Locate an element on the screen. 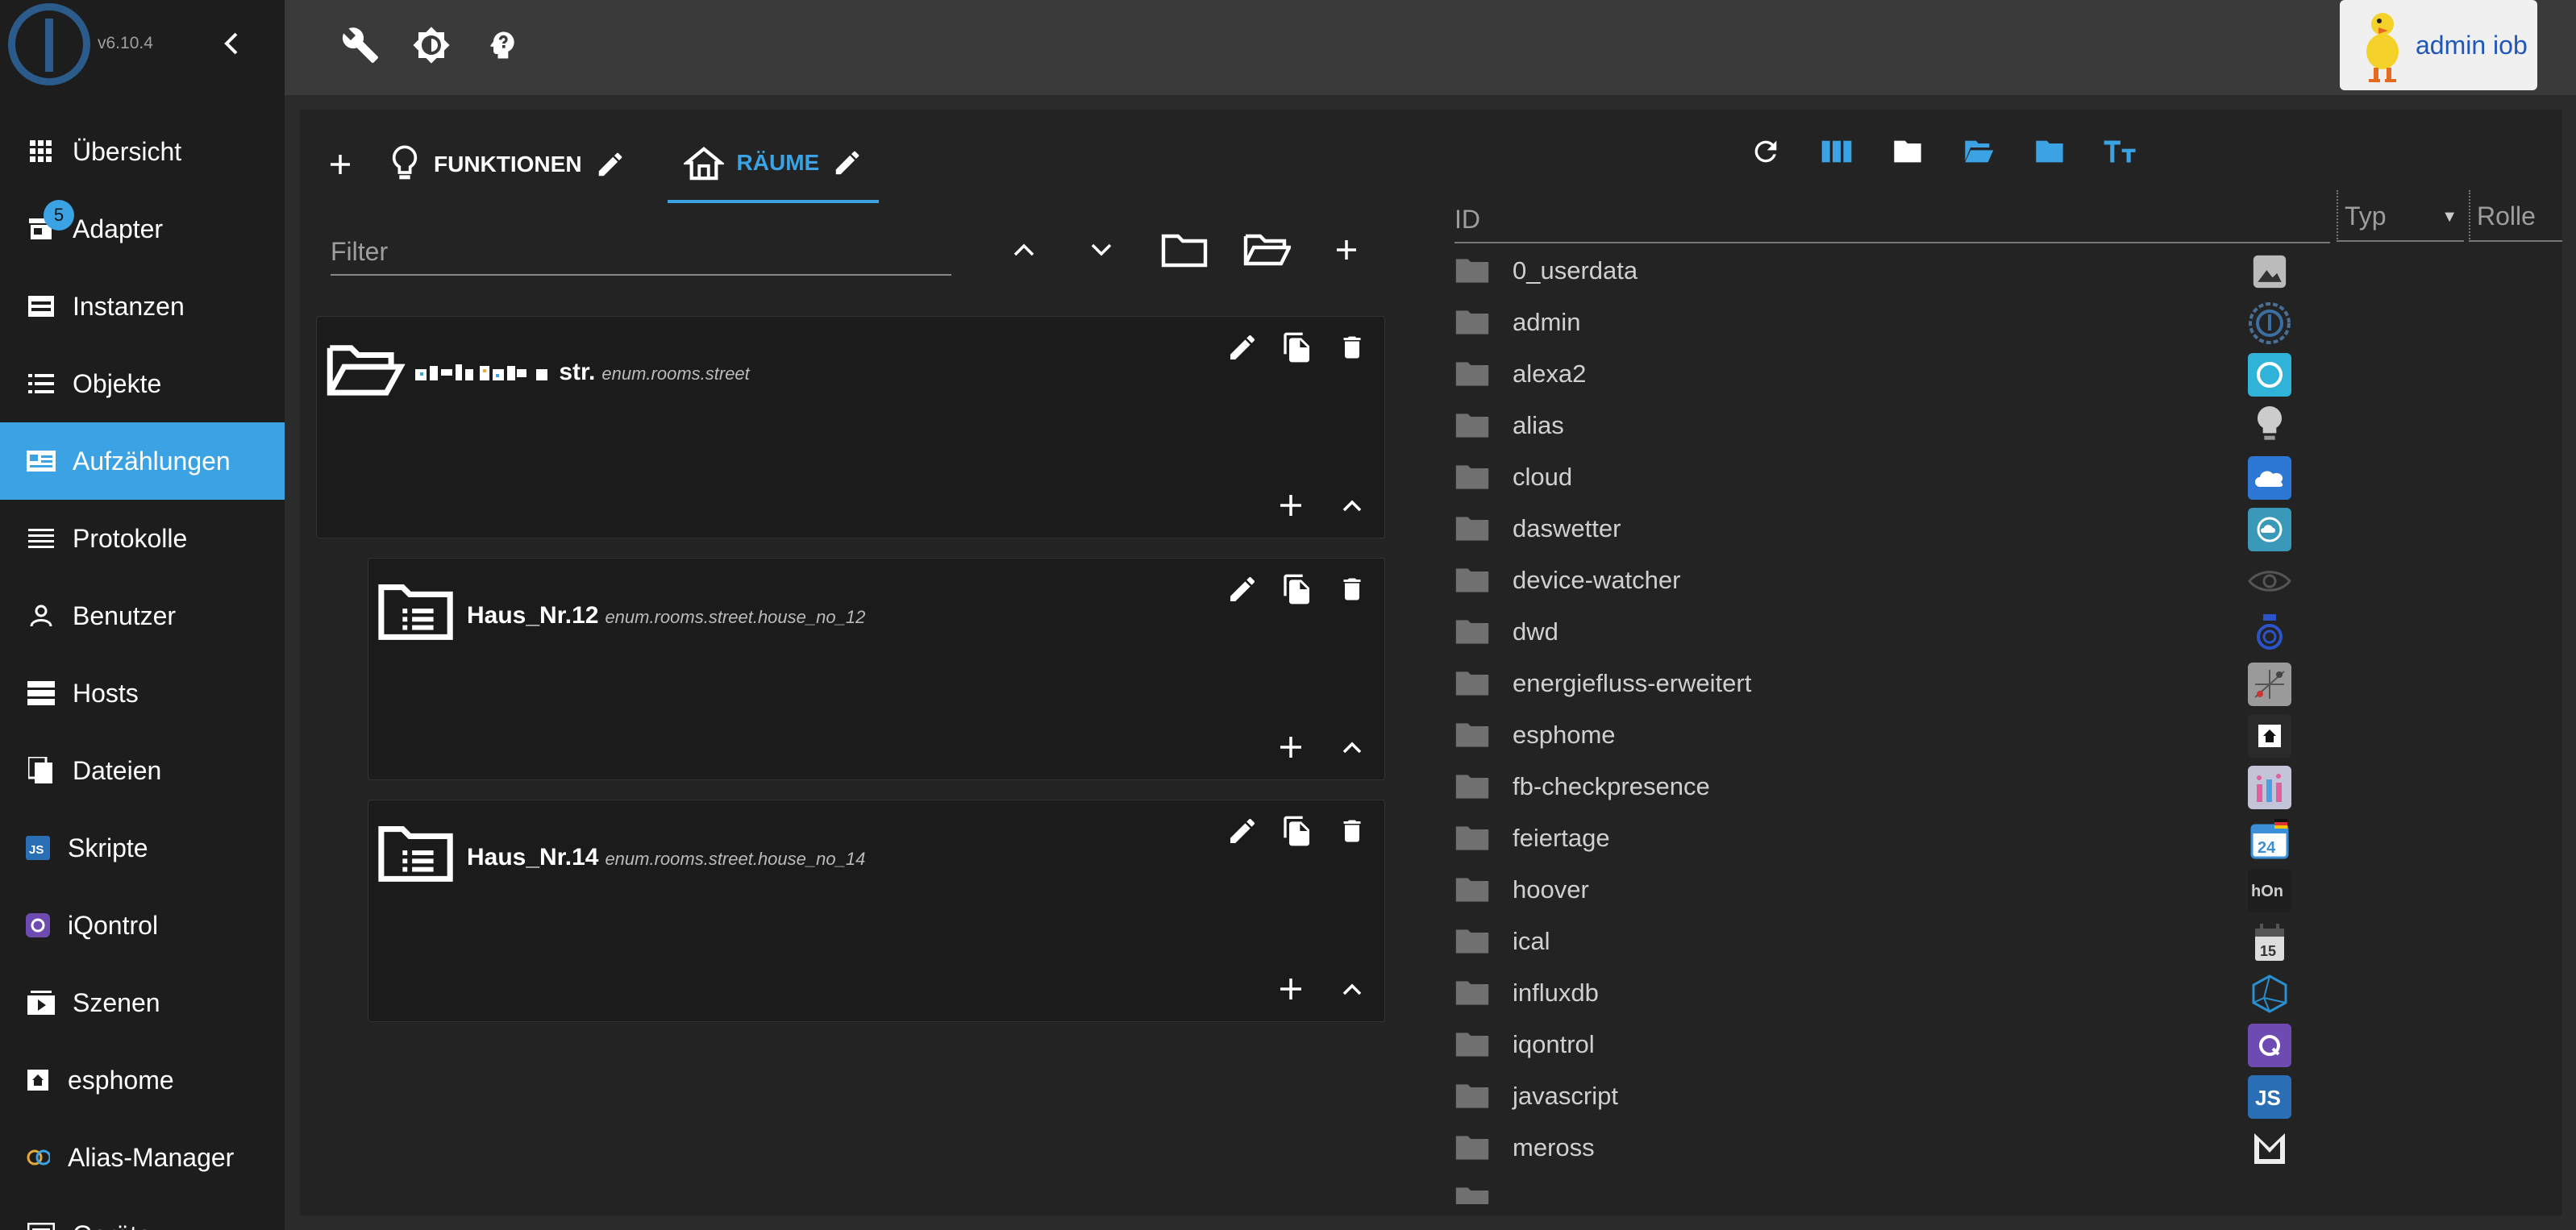 The height and width of the screenshot is (1230, 2576). add-category-button is located at coordinates (341, 164).